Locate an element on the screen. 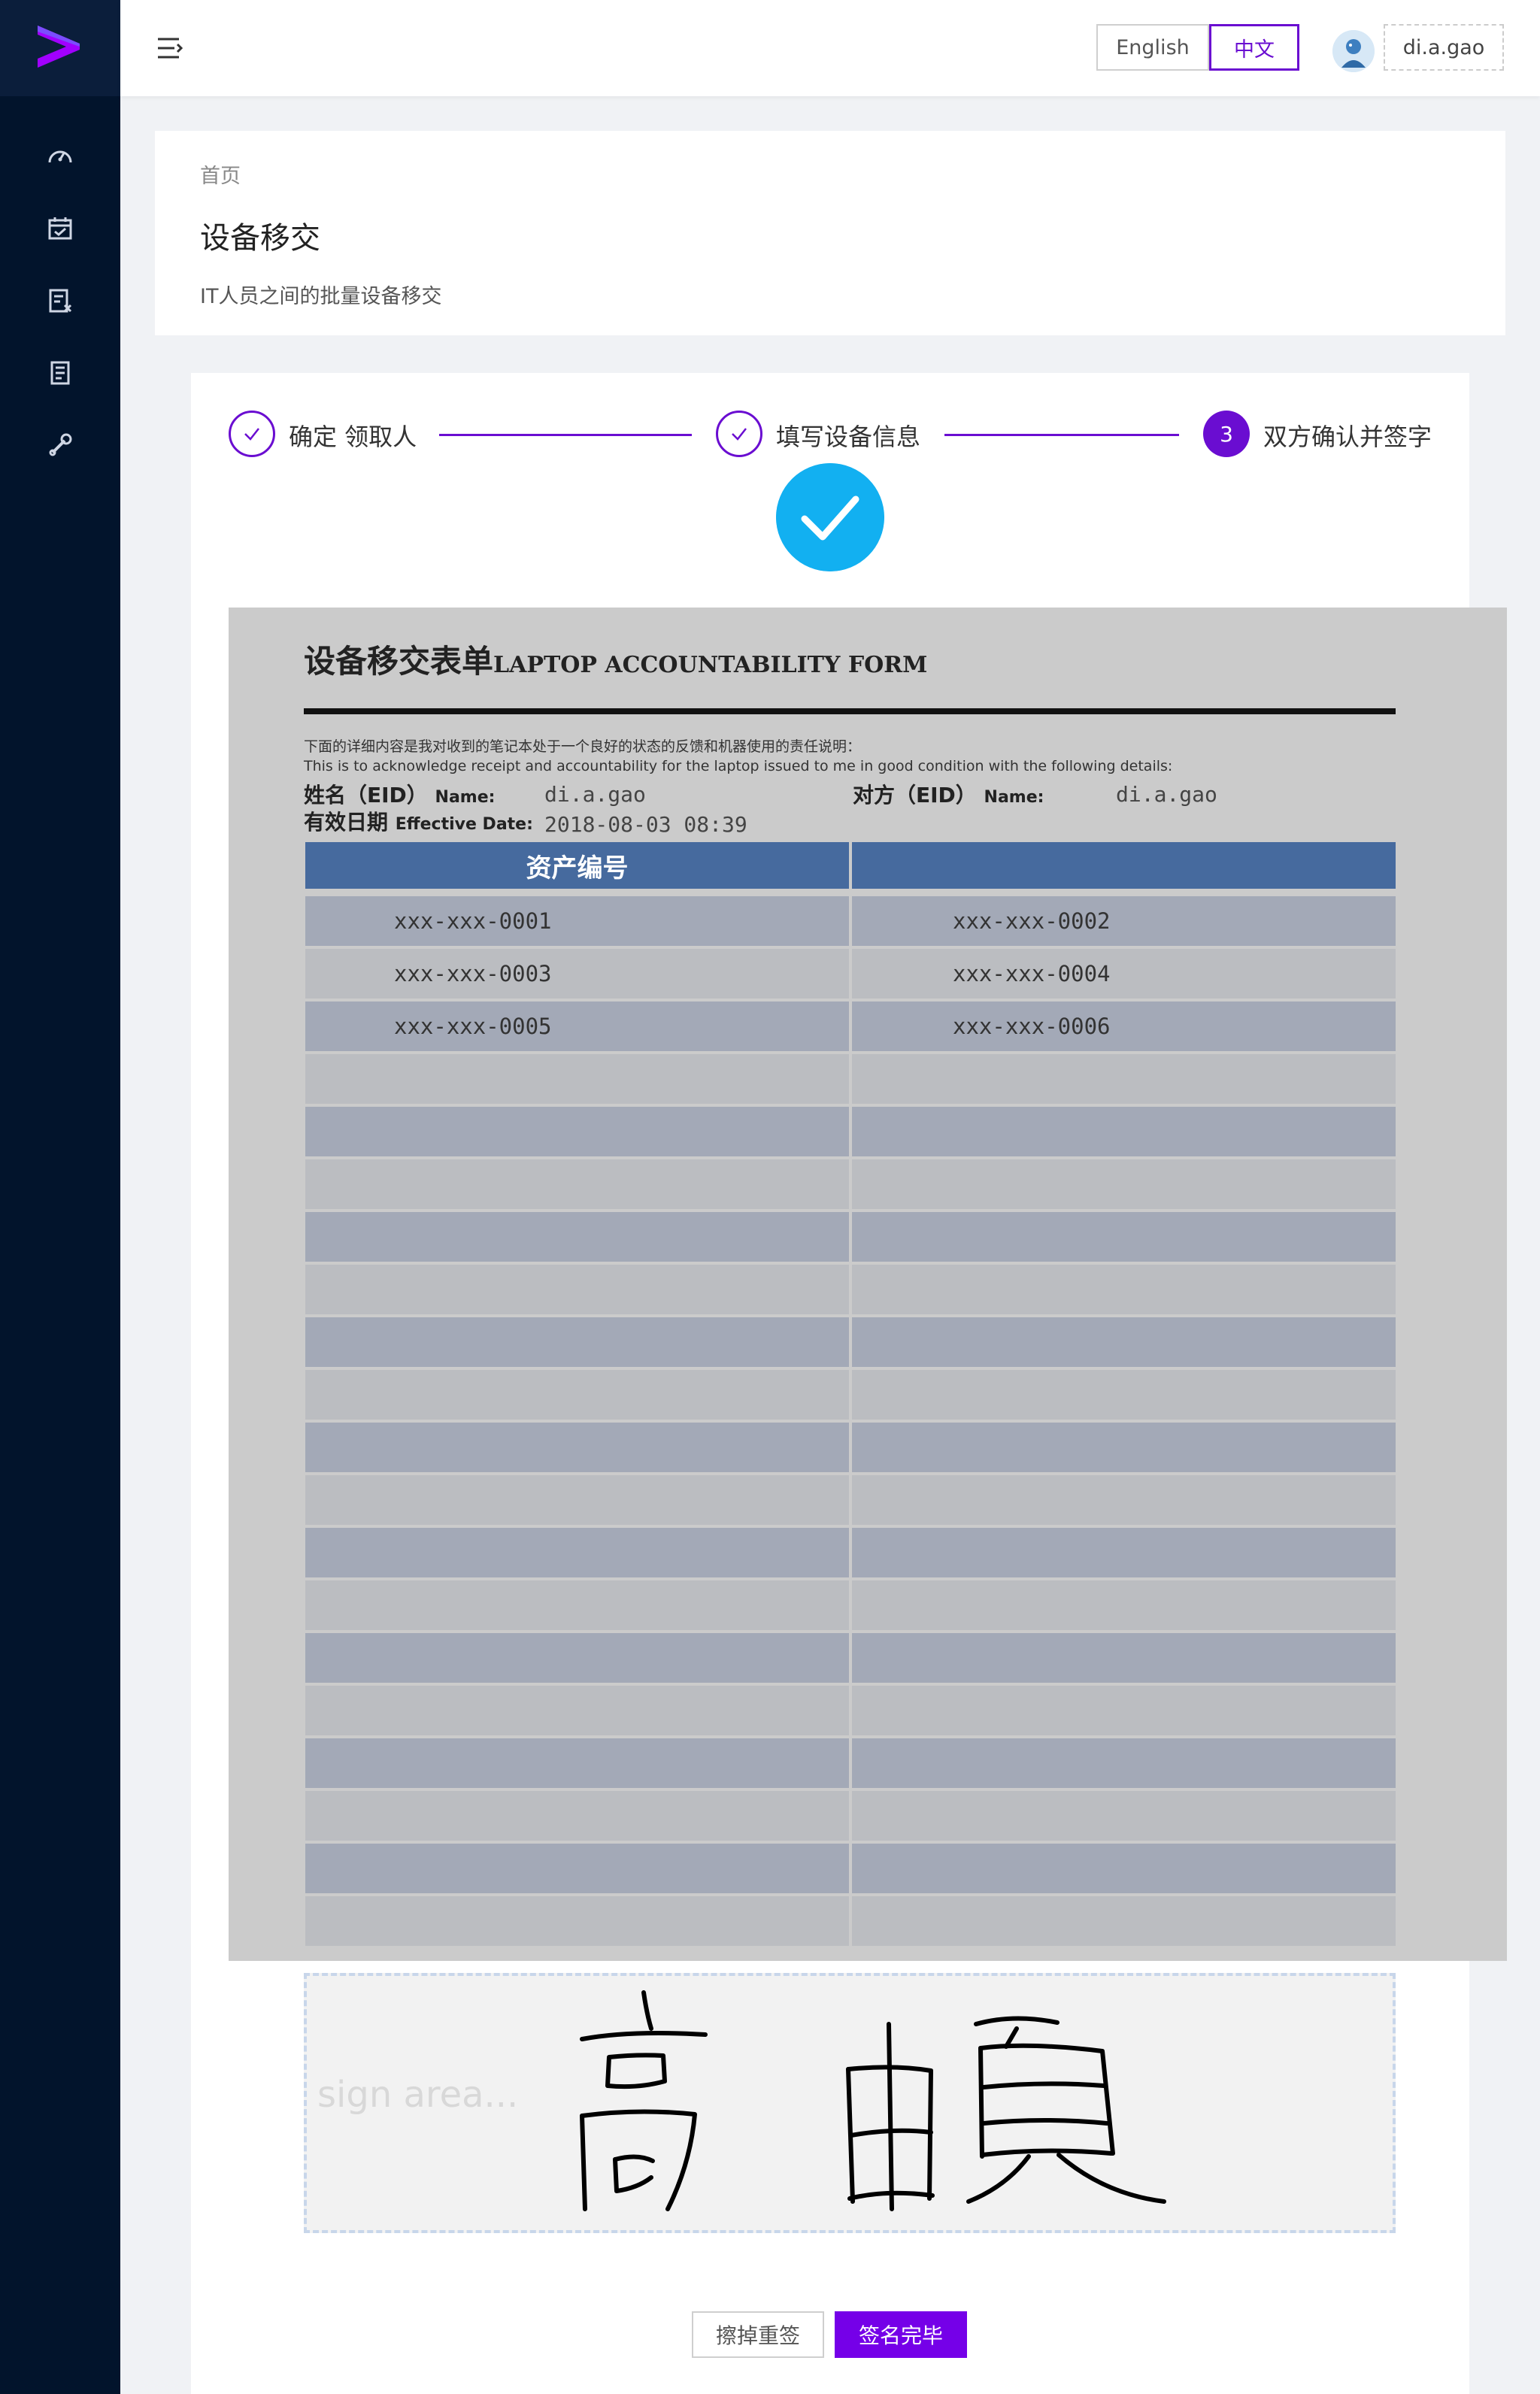  clear-signature-button: 擦掉重签 is located at coordinates (758, 2334).